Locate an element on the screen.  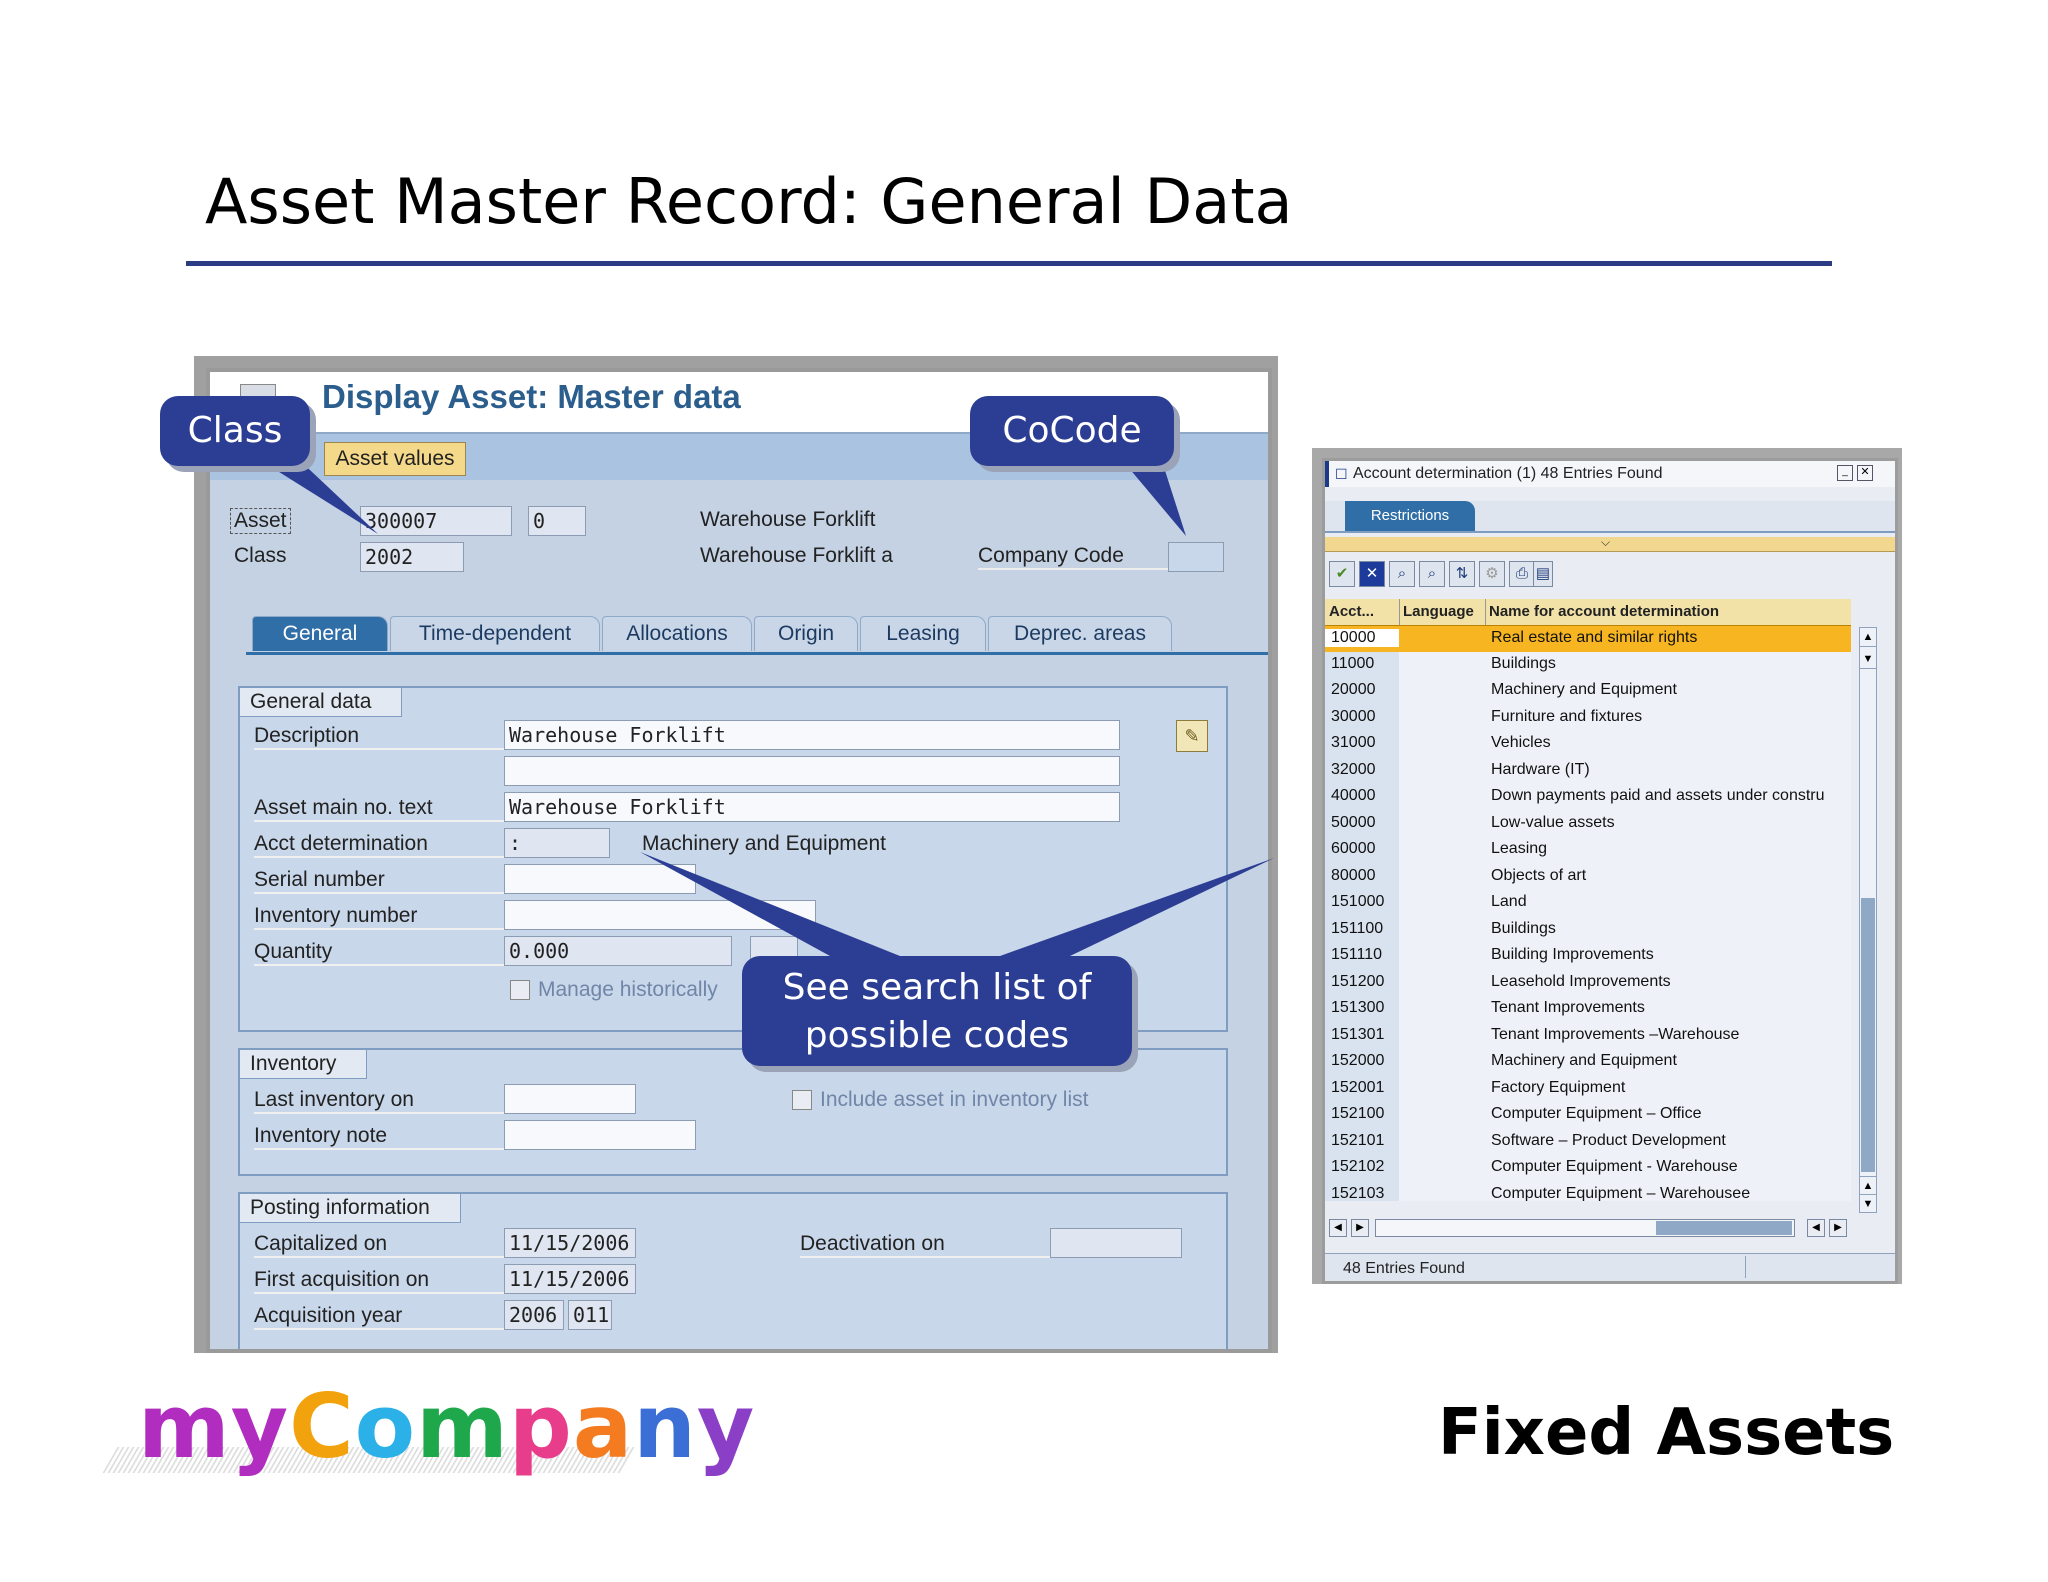
list-item: 20000 Machinery and Equipment is located at coordinates (1588, 691).